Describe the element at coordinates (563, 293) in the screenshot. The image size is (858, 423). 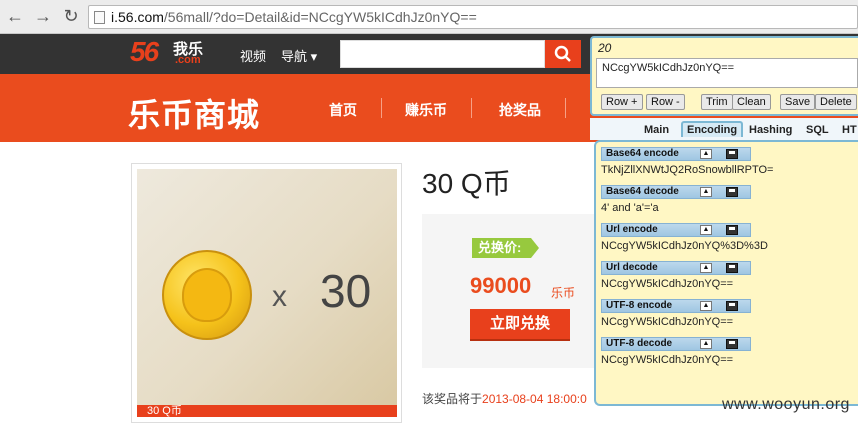
I see `price-unit: 乐币` at that location.